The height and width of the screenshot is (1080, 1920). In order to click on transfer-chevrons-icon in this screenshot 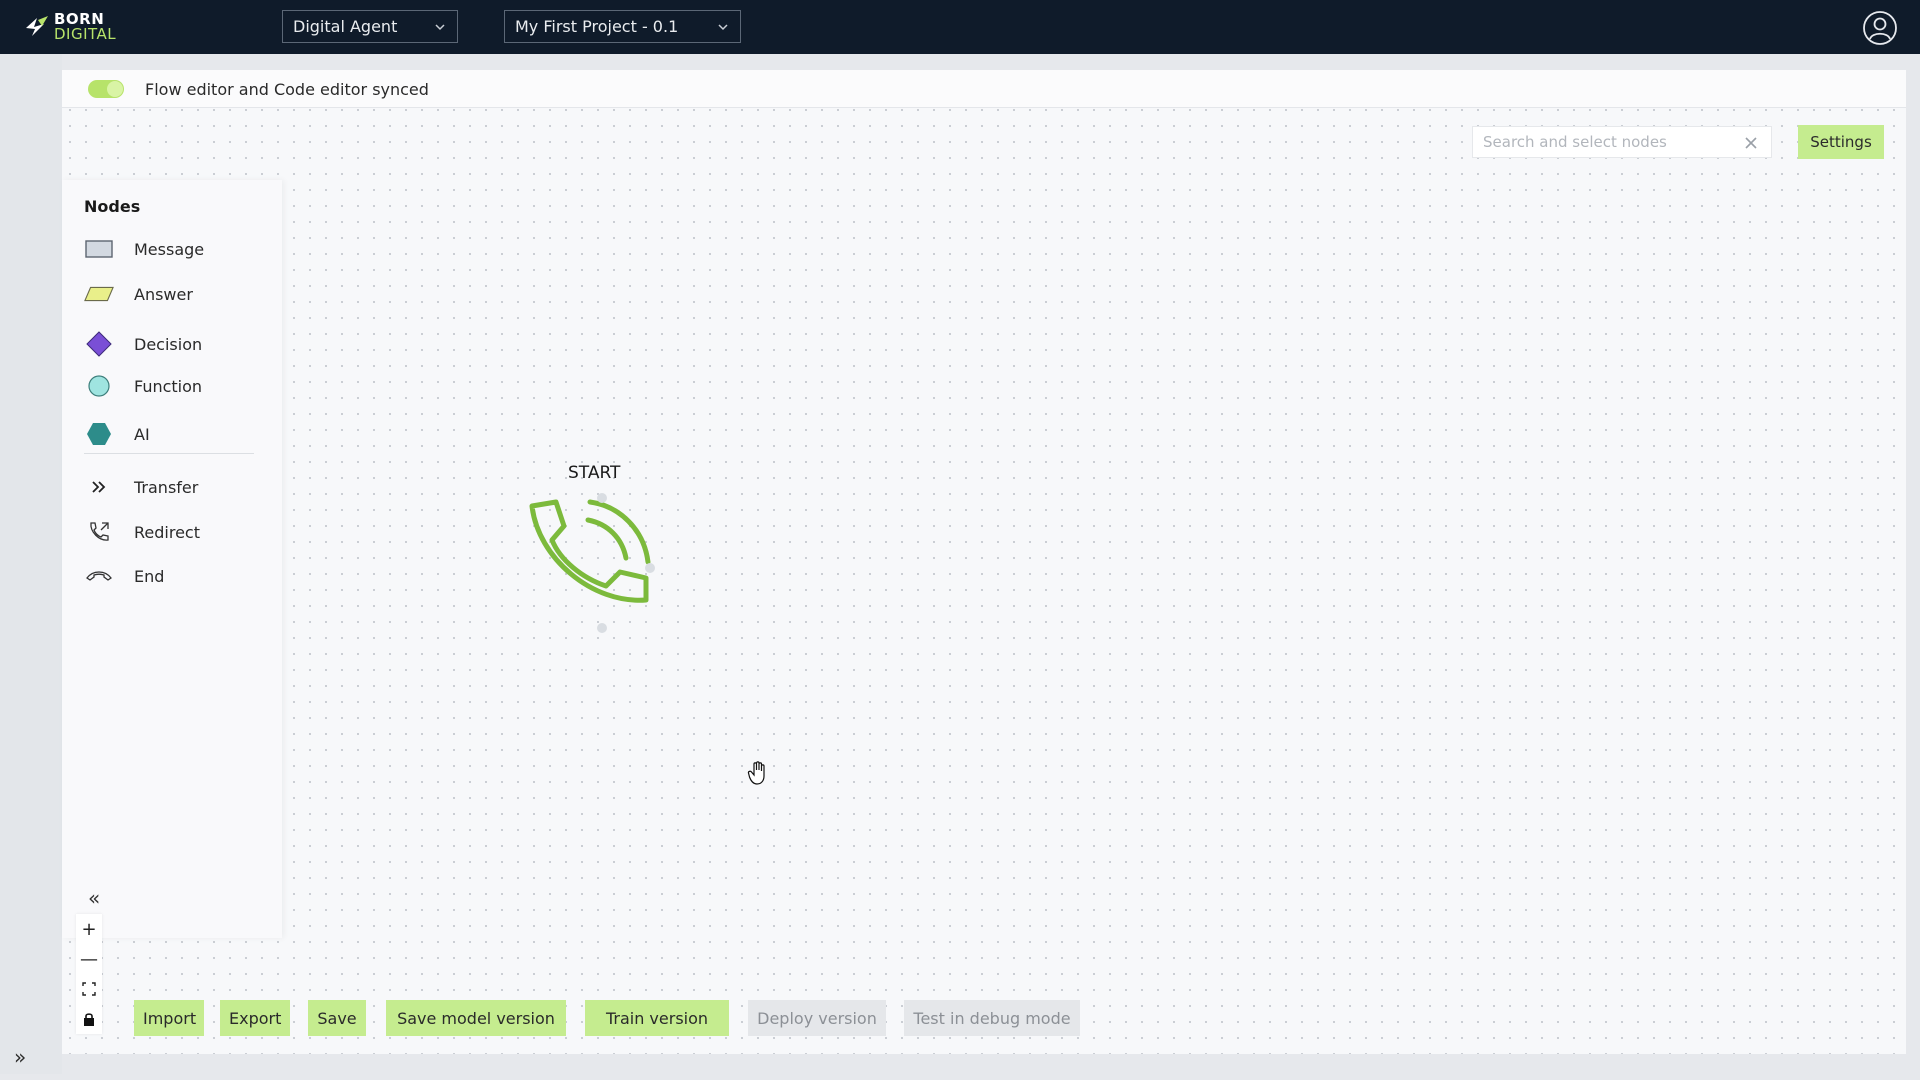, I will do `click(99, 487)`.